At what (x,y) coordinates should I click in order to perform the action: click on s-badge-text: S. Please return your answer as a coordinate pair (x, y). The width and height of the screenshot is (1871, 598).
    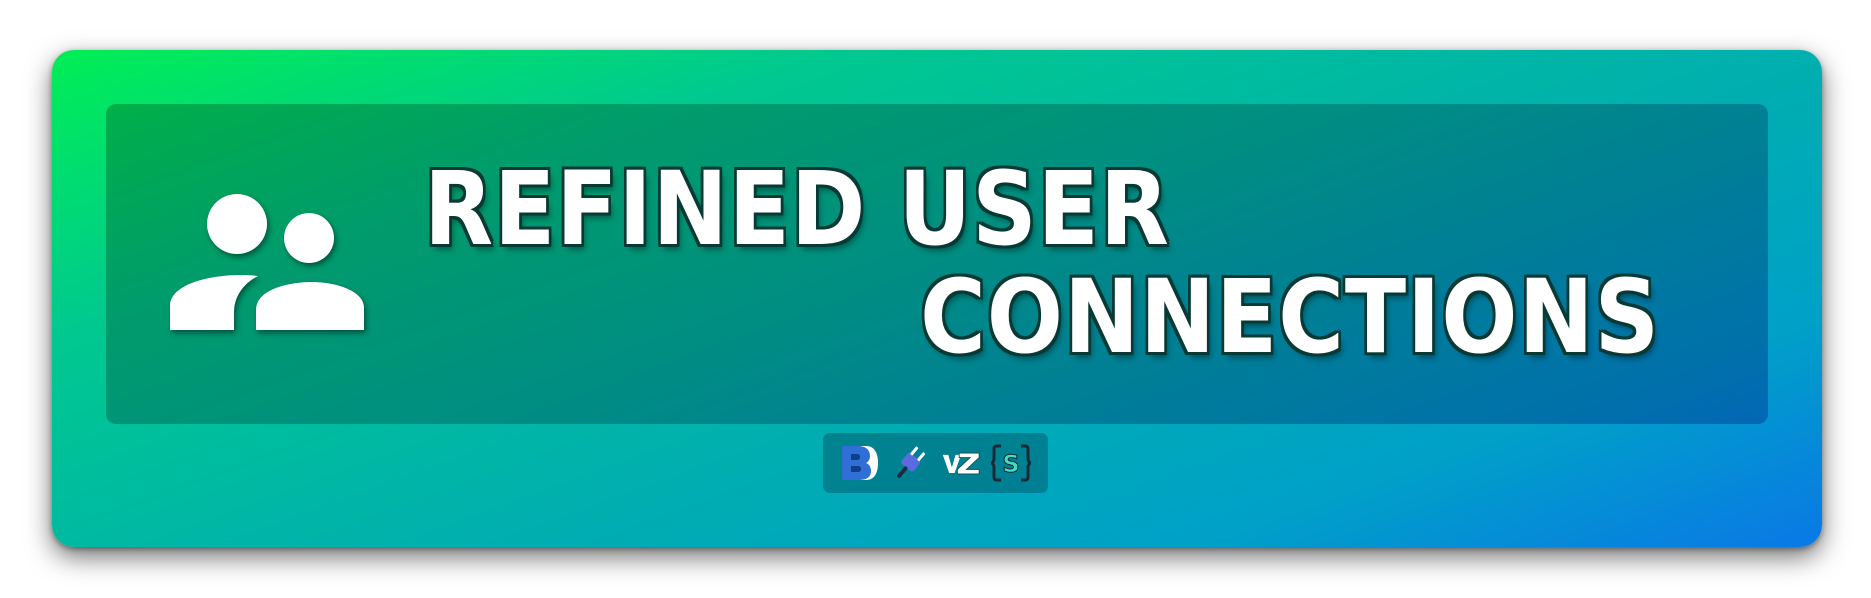
    Looking at the image, I should click on (1011, 464).